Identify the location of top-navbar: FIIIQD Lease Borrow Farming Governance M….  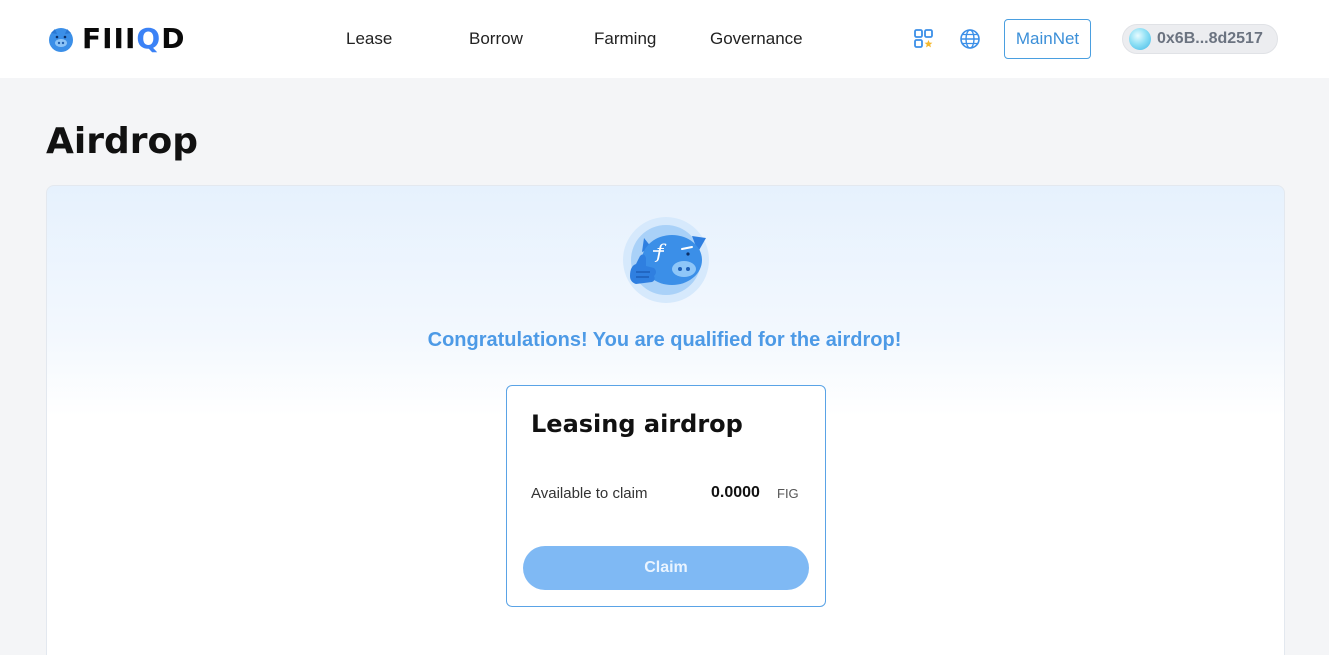
(664, 39).